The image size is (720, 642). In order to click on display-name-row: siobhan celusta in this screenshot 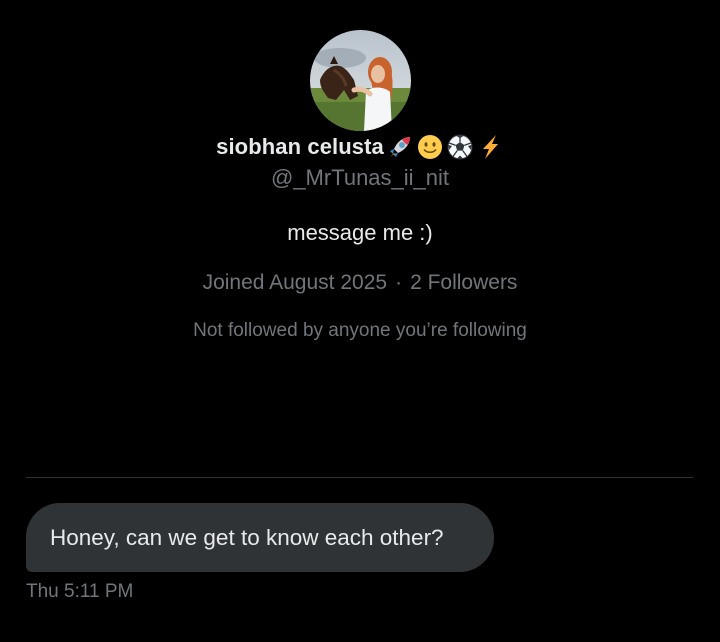, I will do `click(360, 147)`.